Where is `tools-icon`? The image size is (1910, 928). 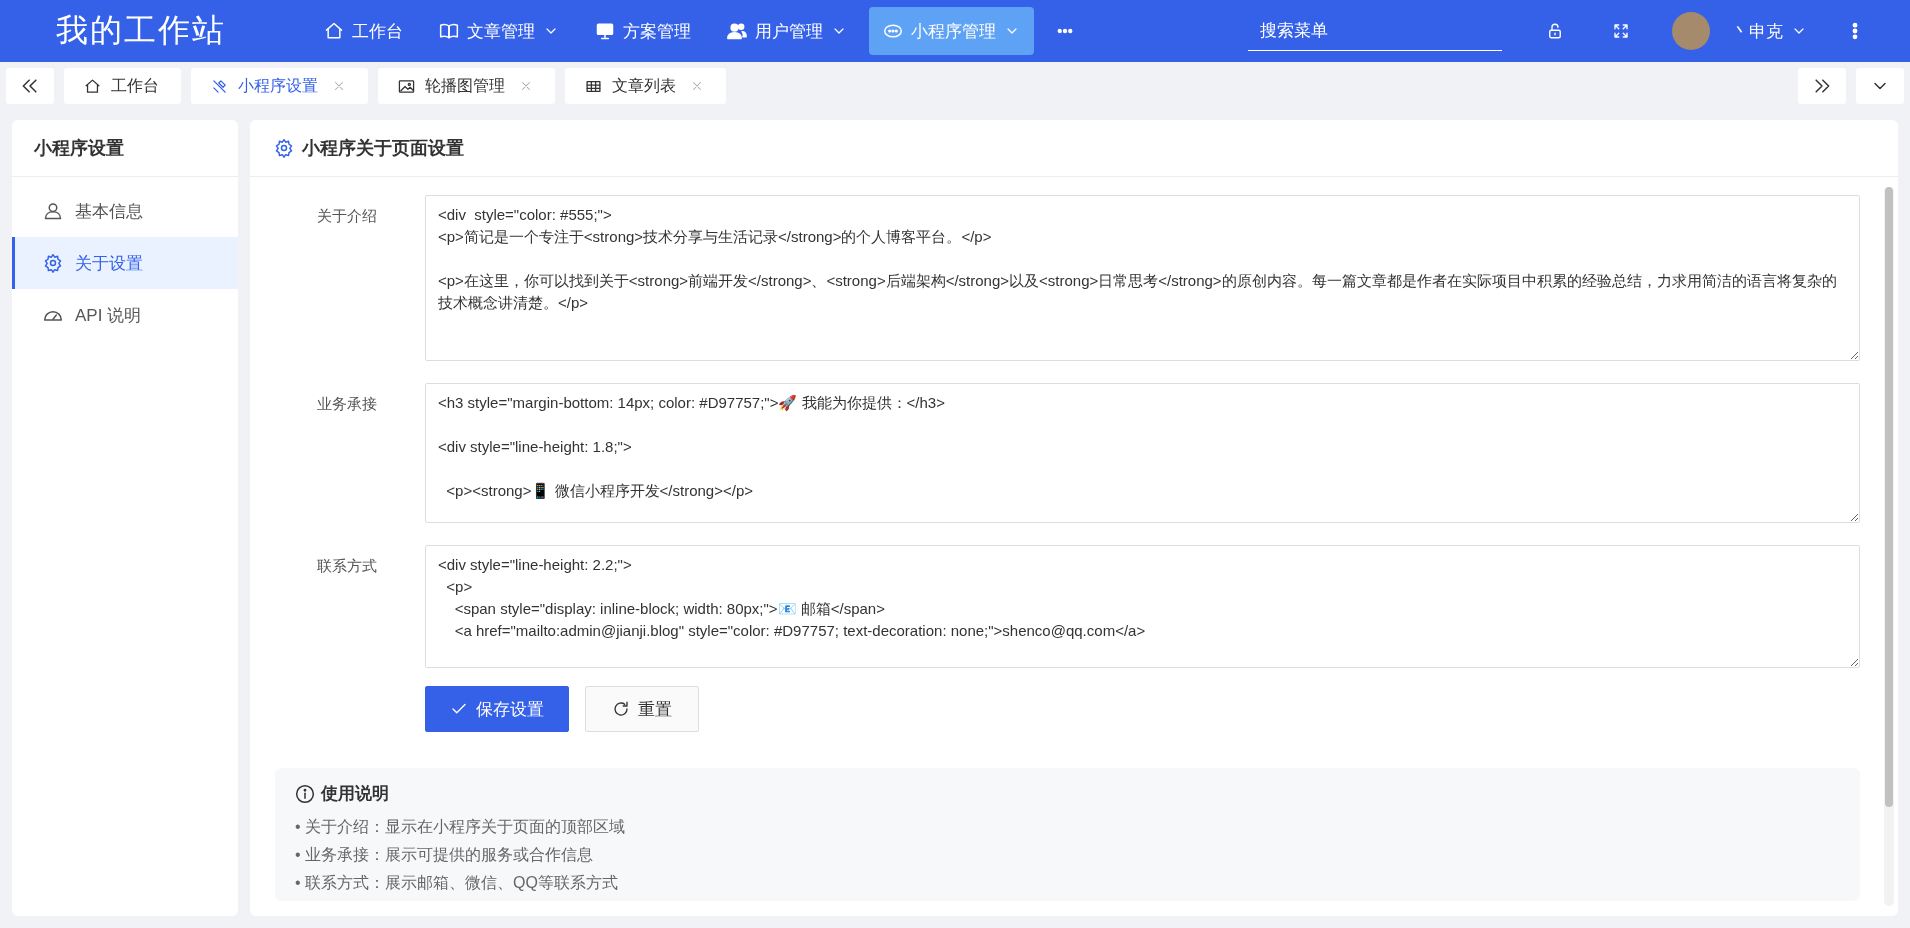
tools-icon is located at coordinates (219, 86).